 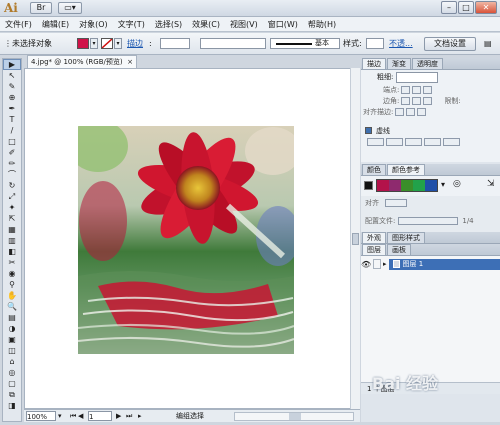 I want to click on menu-item: 视图(V), so click(x=244, y=24).